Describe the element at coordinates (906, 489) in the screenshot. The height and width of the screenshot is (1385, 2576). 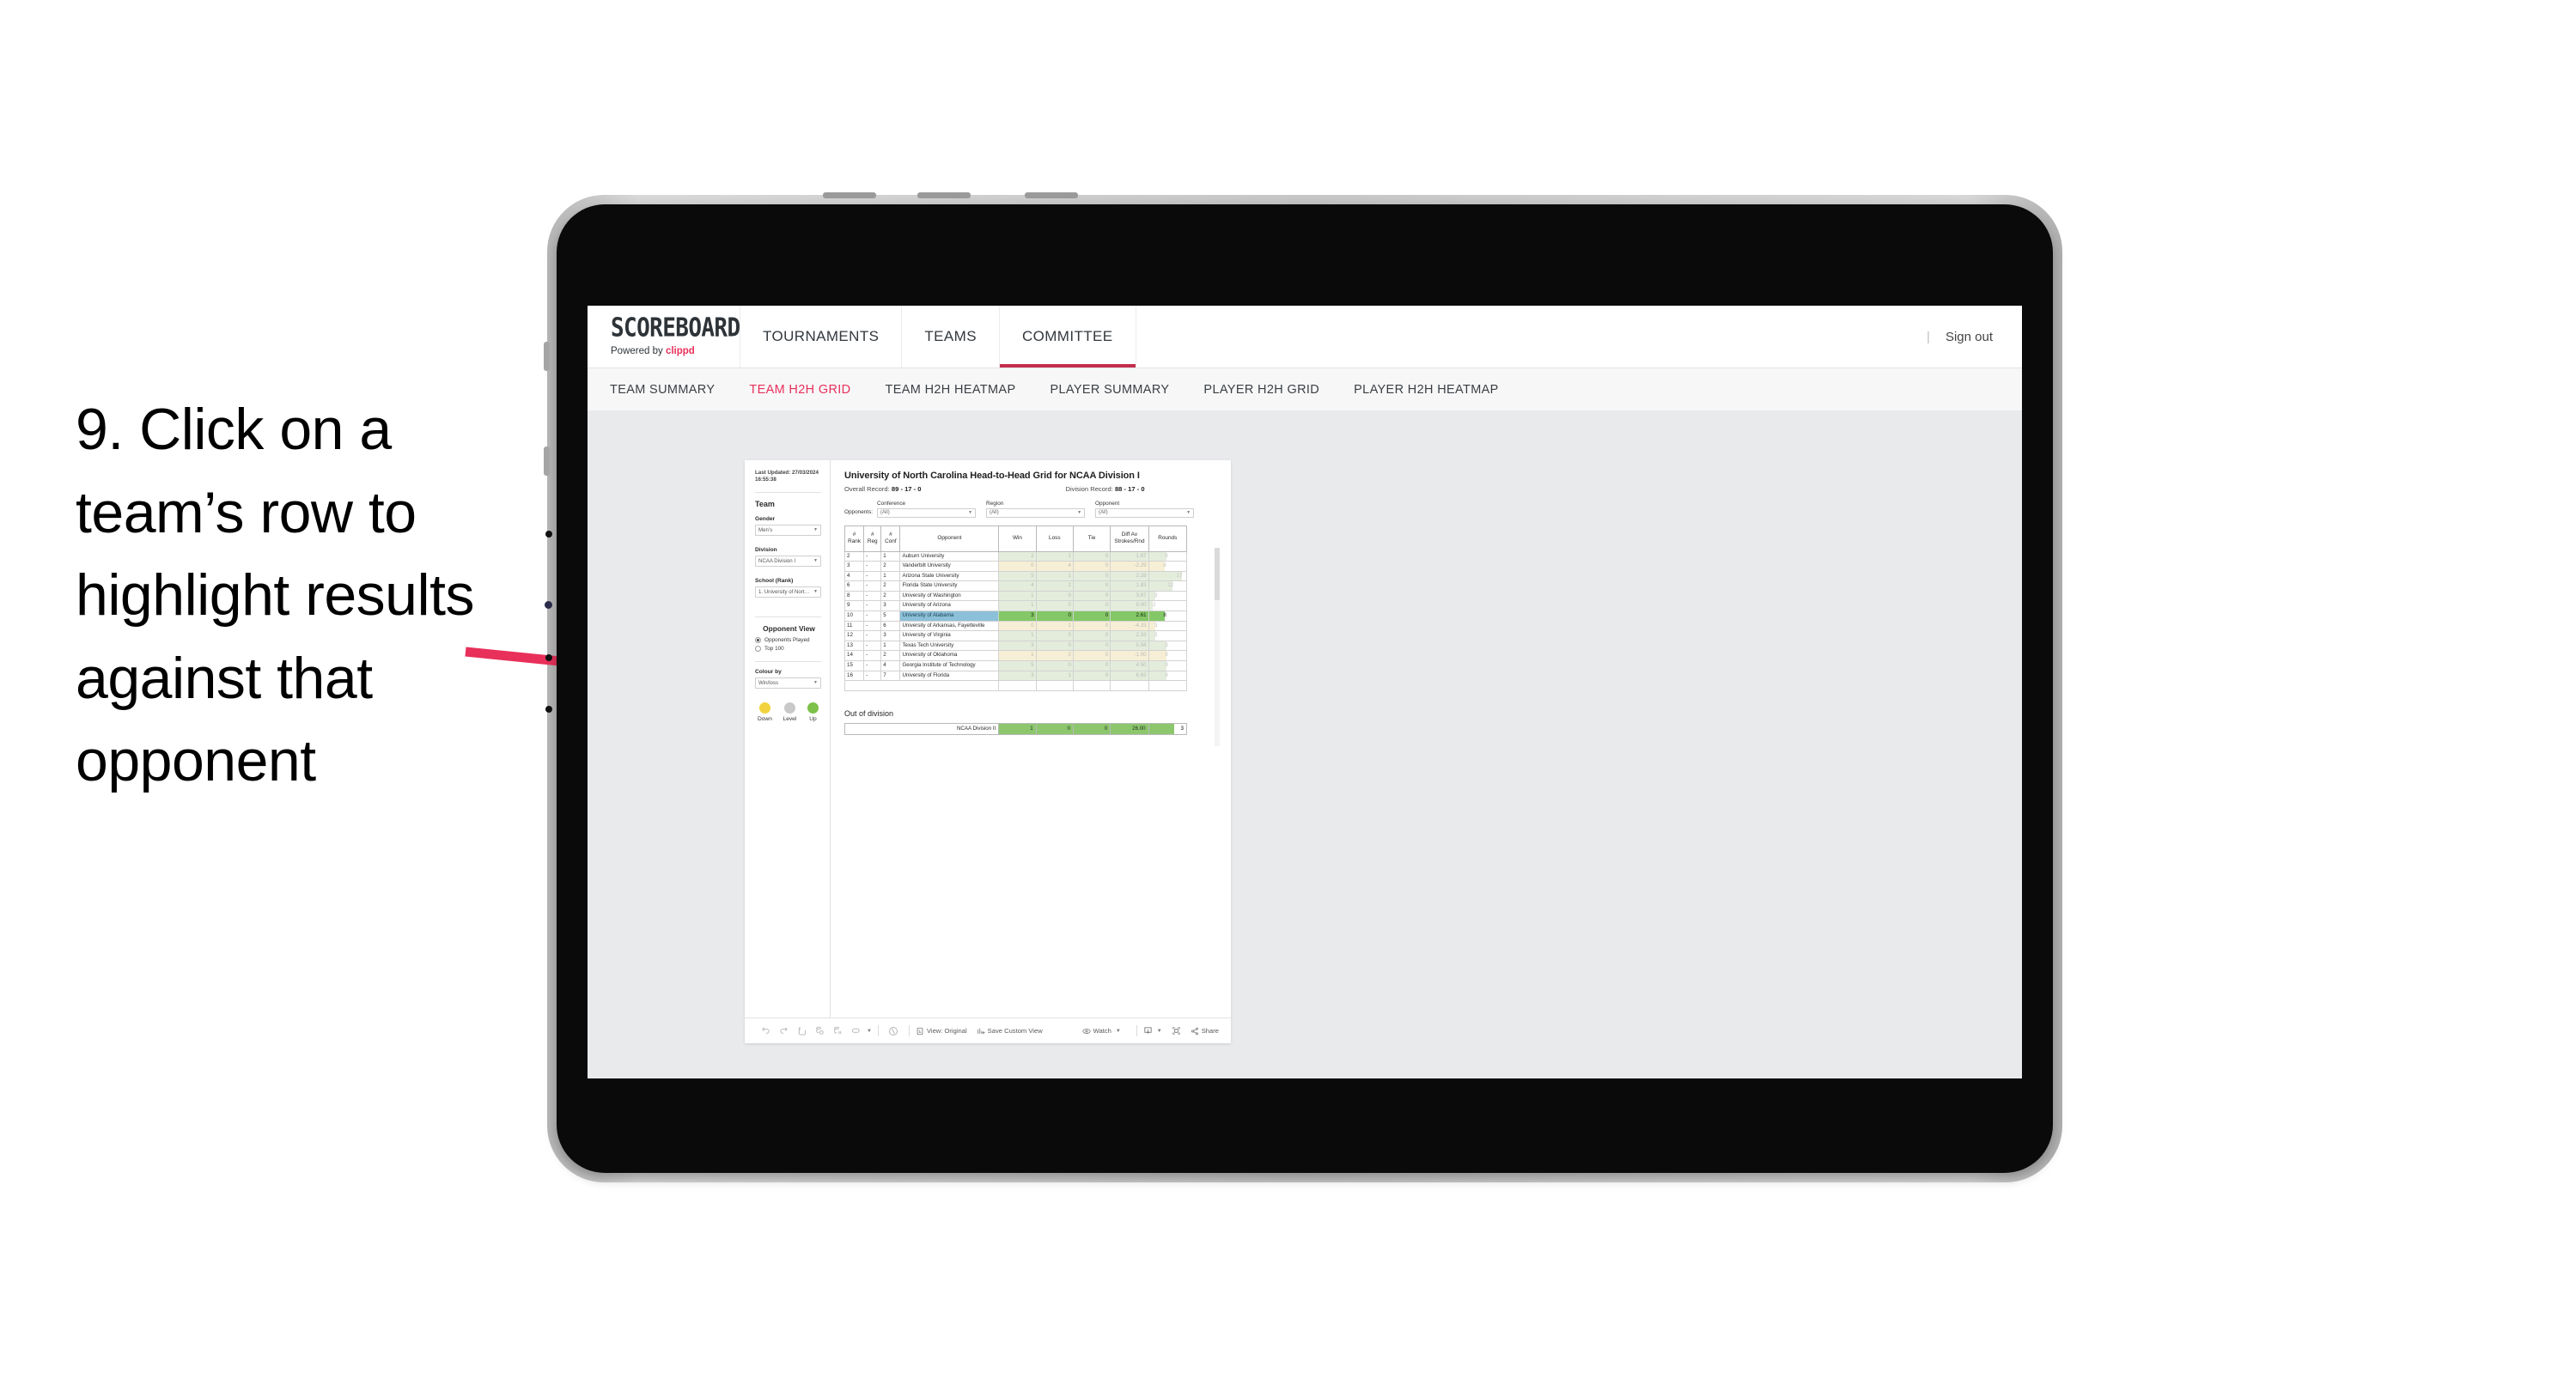
I see `overall-record-value: 89 - 17 - 0` at that location.